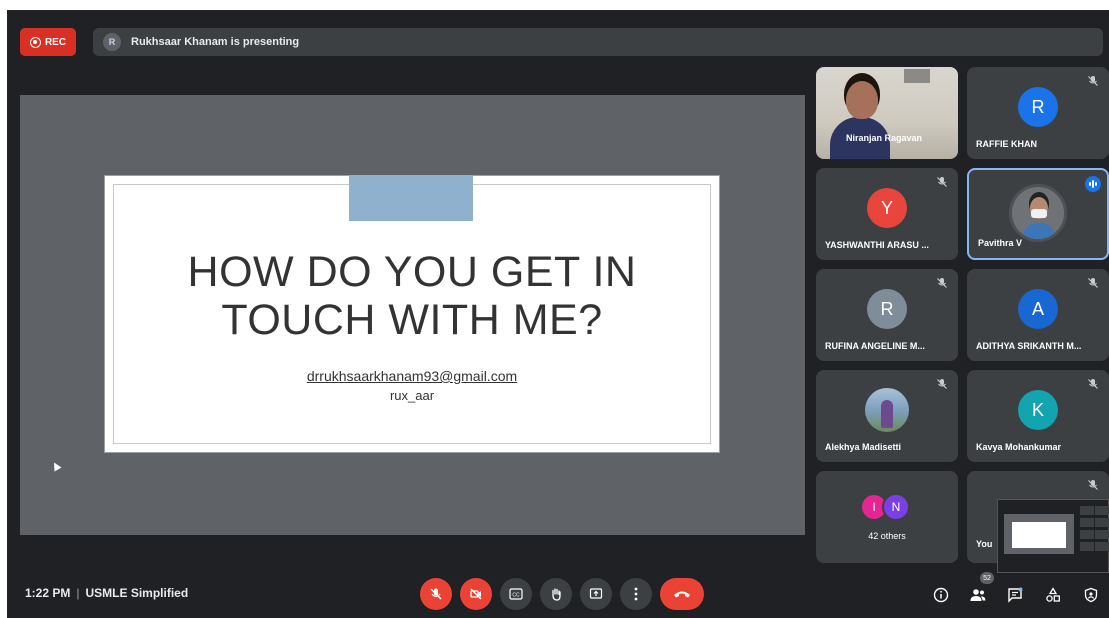  What do you see at coordinates (412, 320) in the screenshot?
I see `slide-title-line-2: TOUCH WITH ME?` at bounding box center [412, 320].